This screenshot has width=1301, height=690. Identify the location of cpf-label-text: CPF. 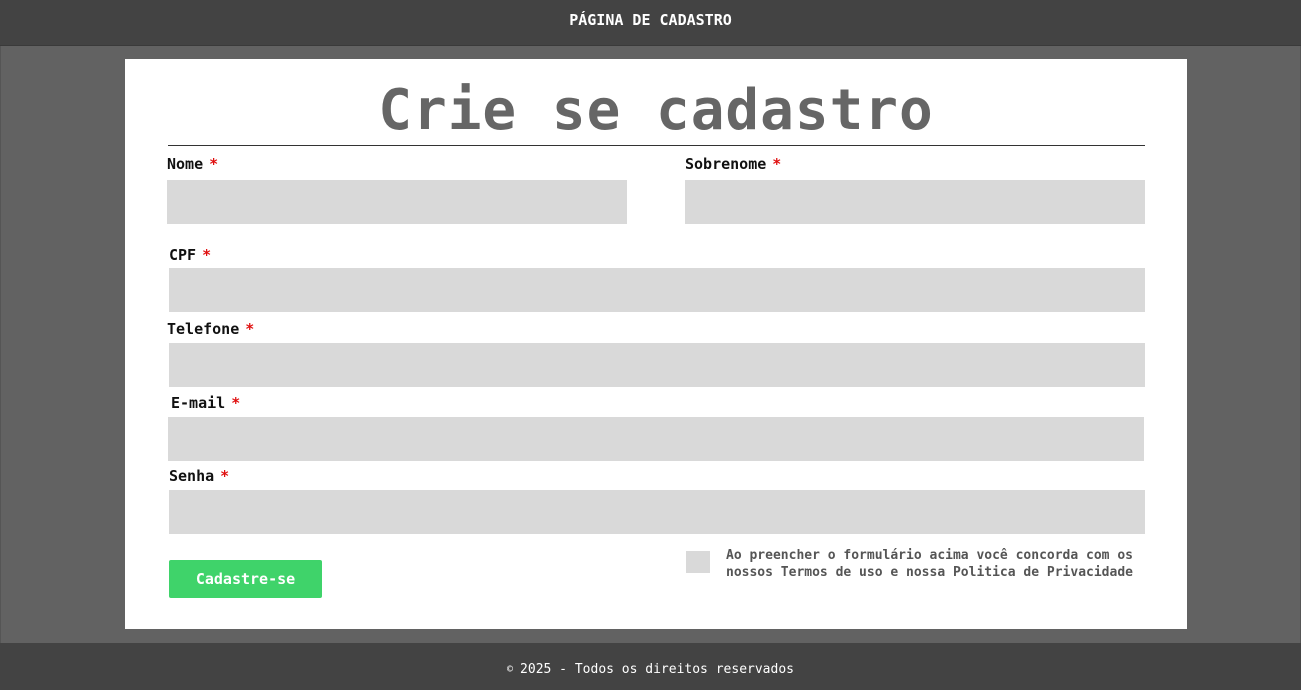
(183, 255).